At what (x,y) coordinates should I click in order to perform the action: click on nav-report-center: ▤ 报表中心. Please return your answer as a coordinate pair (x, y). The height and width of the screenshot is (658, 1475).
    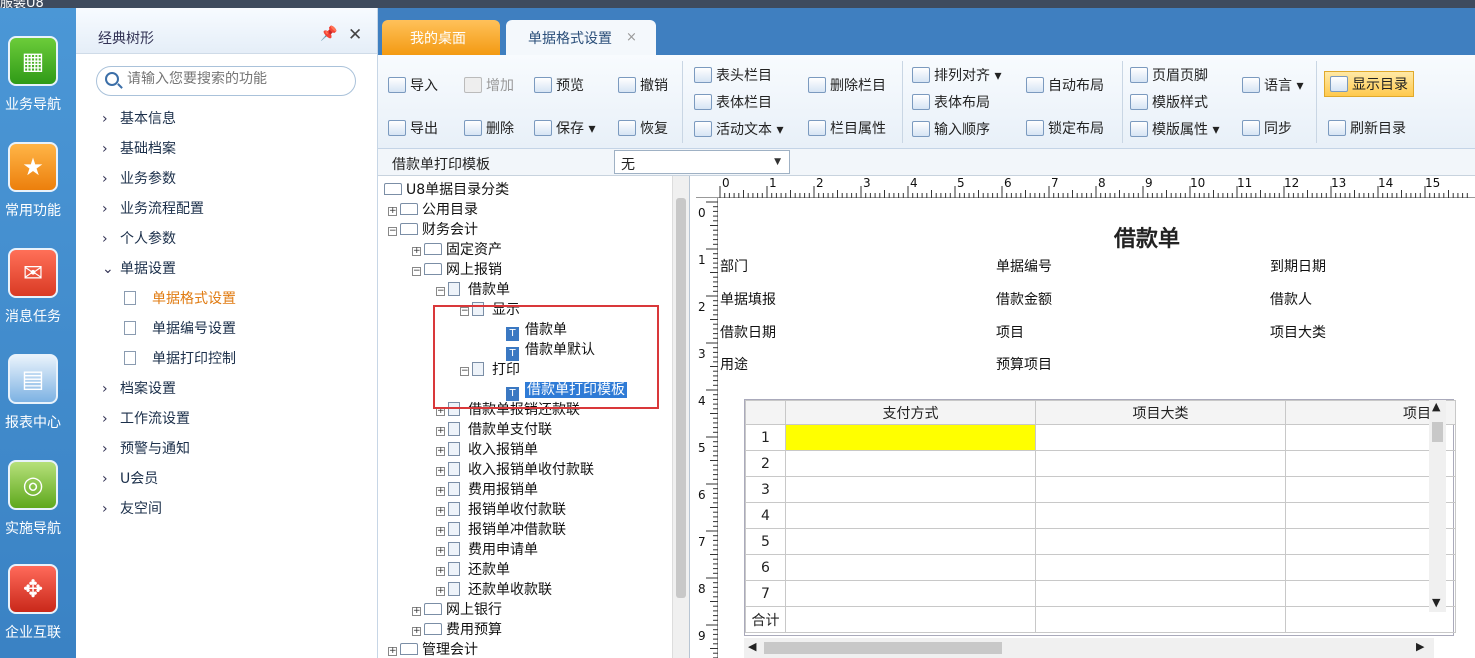
    Looking at the image, I should click on (33, 393).